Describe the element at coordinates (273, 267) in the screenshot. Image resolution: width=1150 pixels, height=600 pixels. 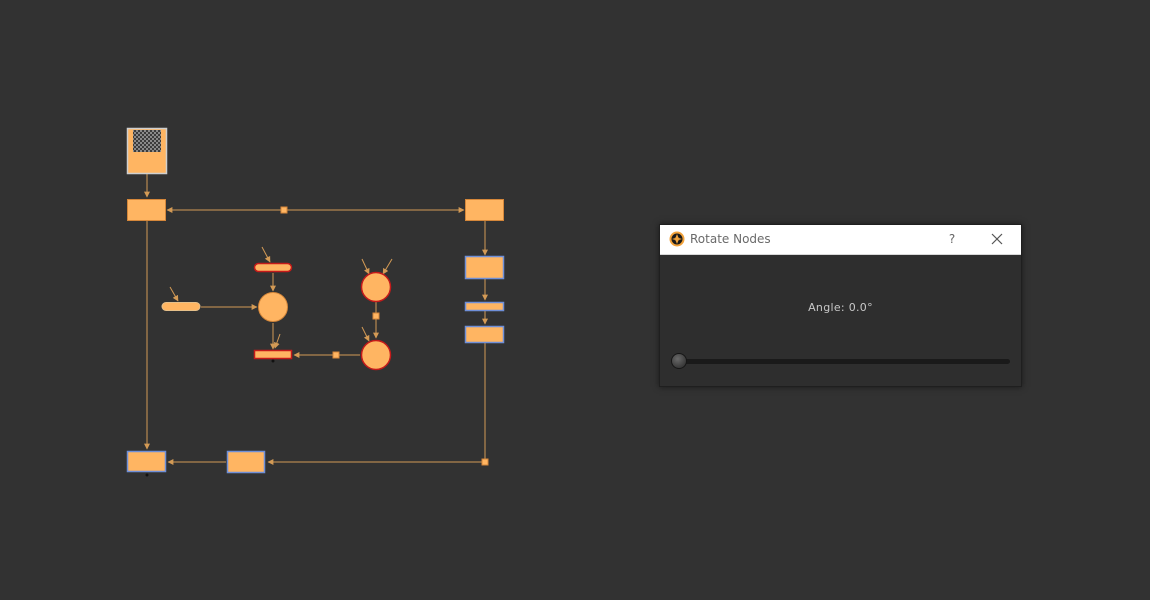
I see `red-pill-node` at that location.